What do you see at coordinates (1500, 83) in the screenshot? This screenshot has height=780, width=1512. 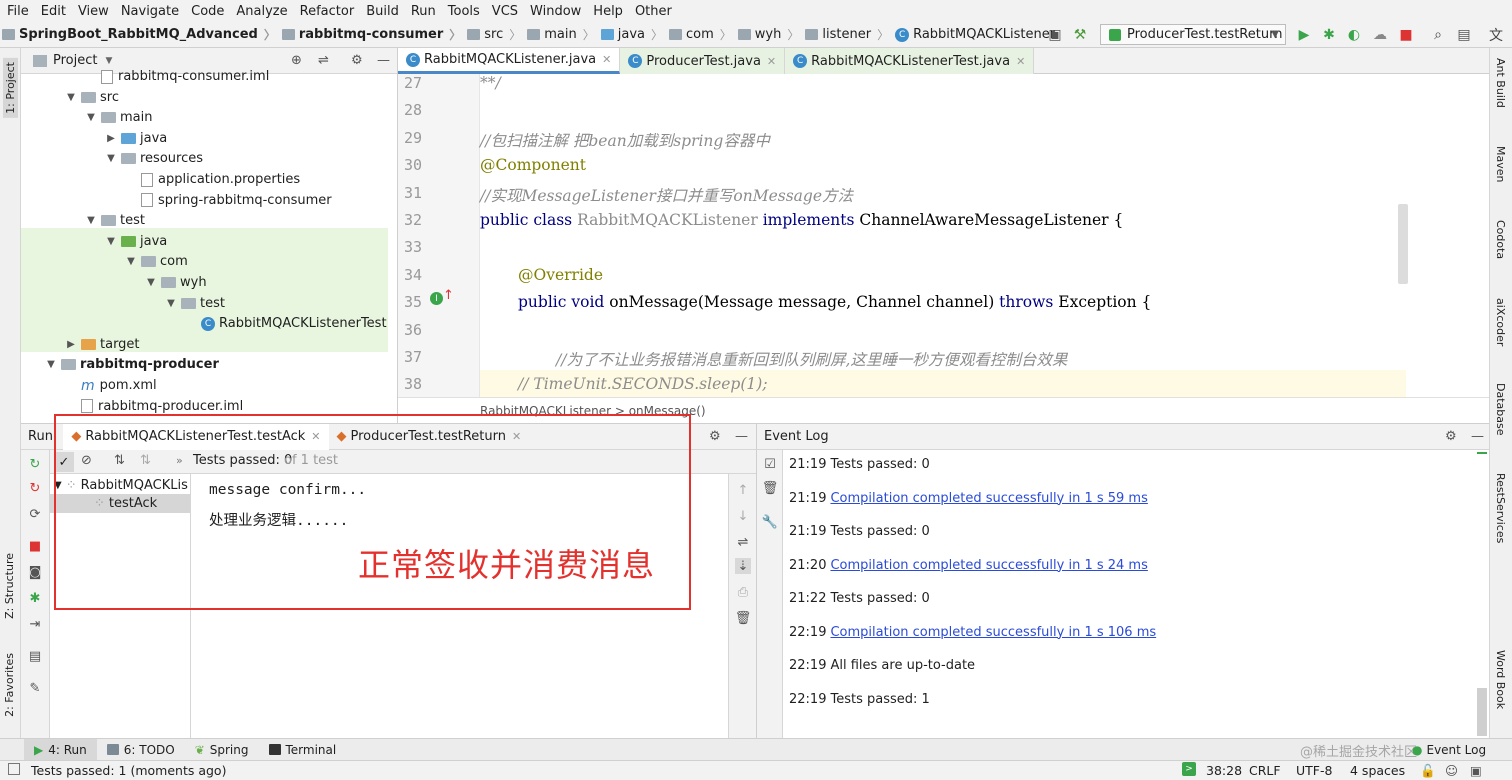 I see `tab-ant-build: Ant Build` at bounding box center [1500, 83].